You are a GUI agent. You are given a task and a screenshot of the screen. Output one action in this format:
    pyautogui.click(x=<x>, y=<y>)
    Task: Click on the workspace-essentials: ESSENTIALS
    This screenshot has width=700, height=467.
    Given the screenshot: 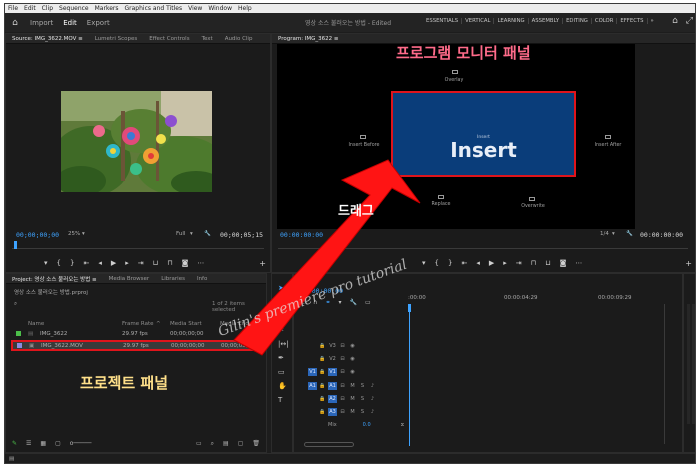 What is the action you would take?
    pyautogui.click(x=442, y=21)
    